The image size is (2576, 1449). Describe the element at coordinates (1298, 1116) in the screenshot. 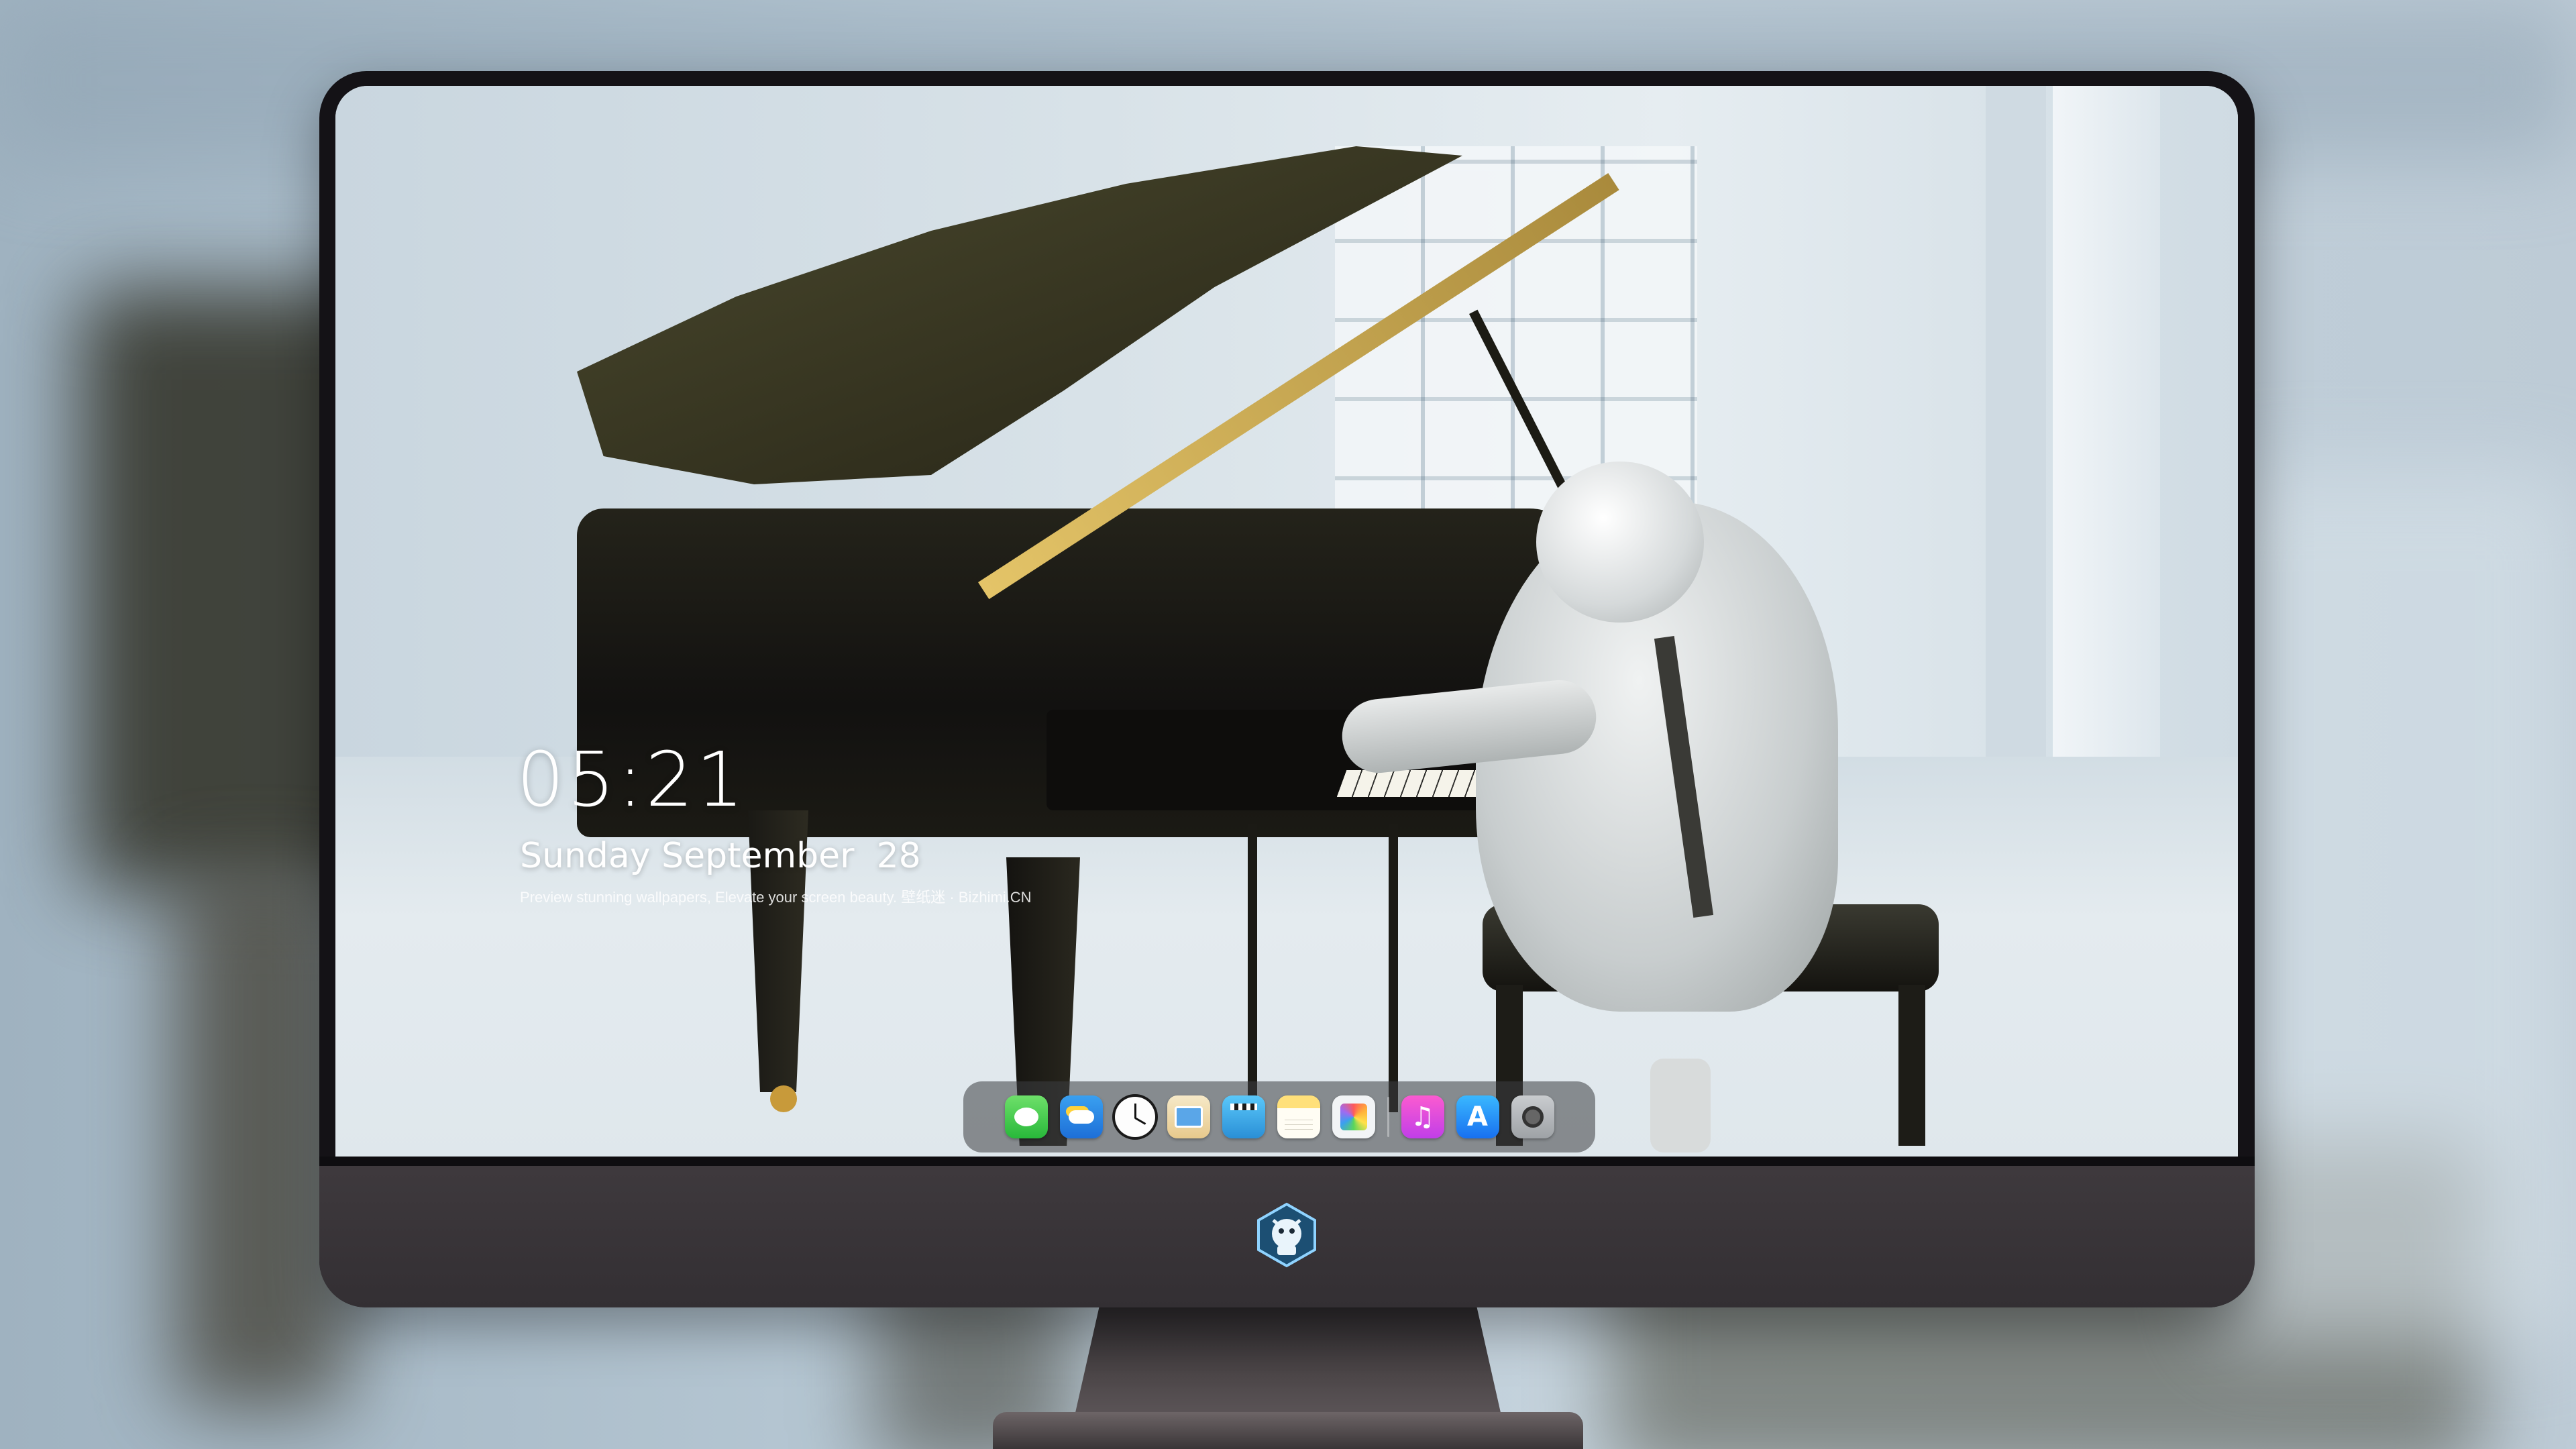

I see `notes-icon` at that location.